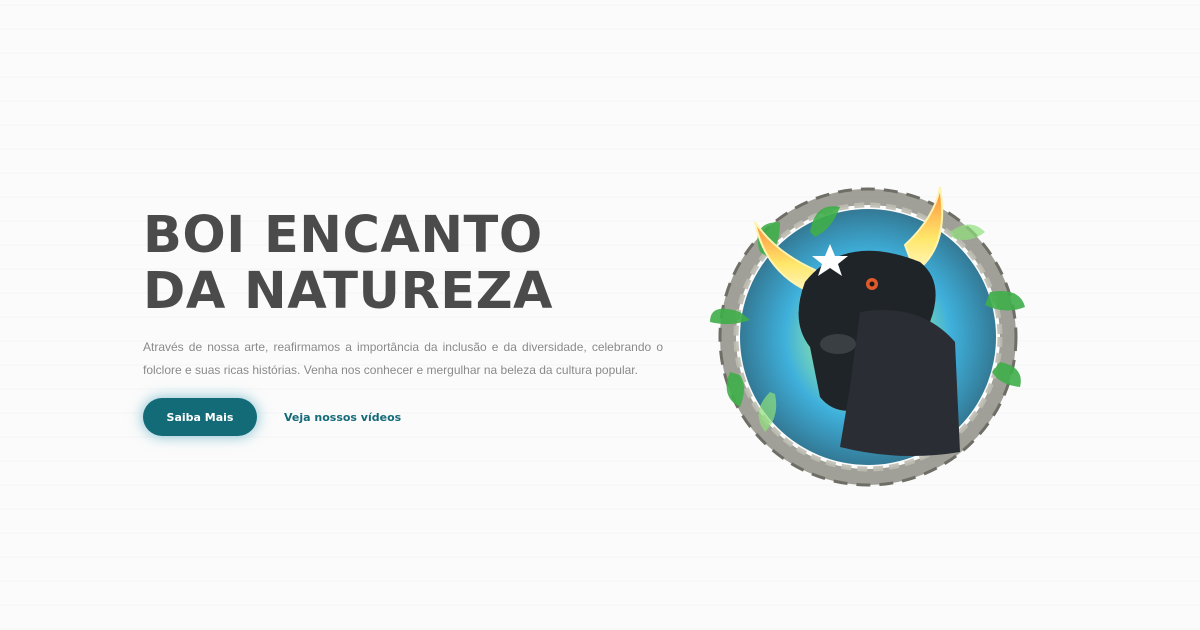 This screenshot has height=630, width=1200. I want to click on hero-title-line-1: BOI ENCANTO, so click(343, 235).